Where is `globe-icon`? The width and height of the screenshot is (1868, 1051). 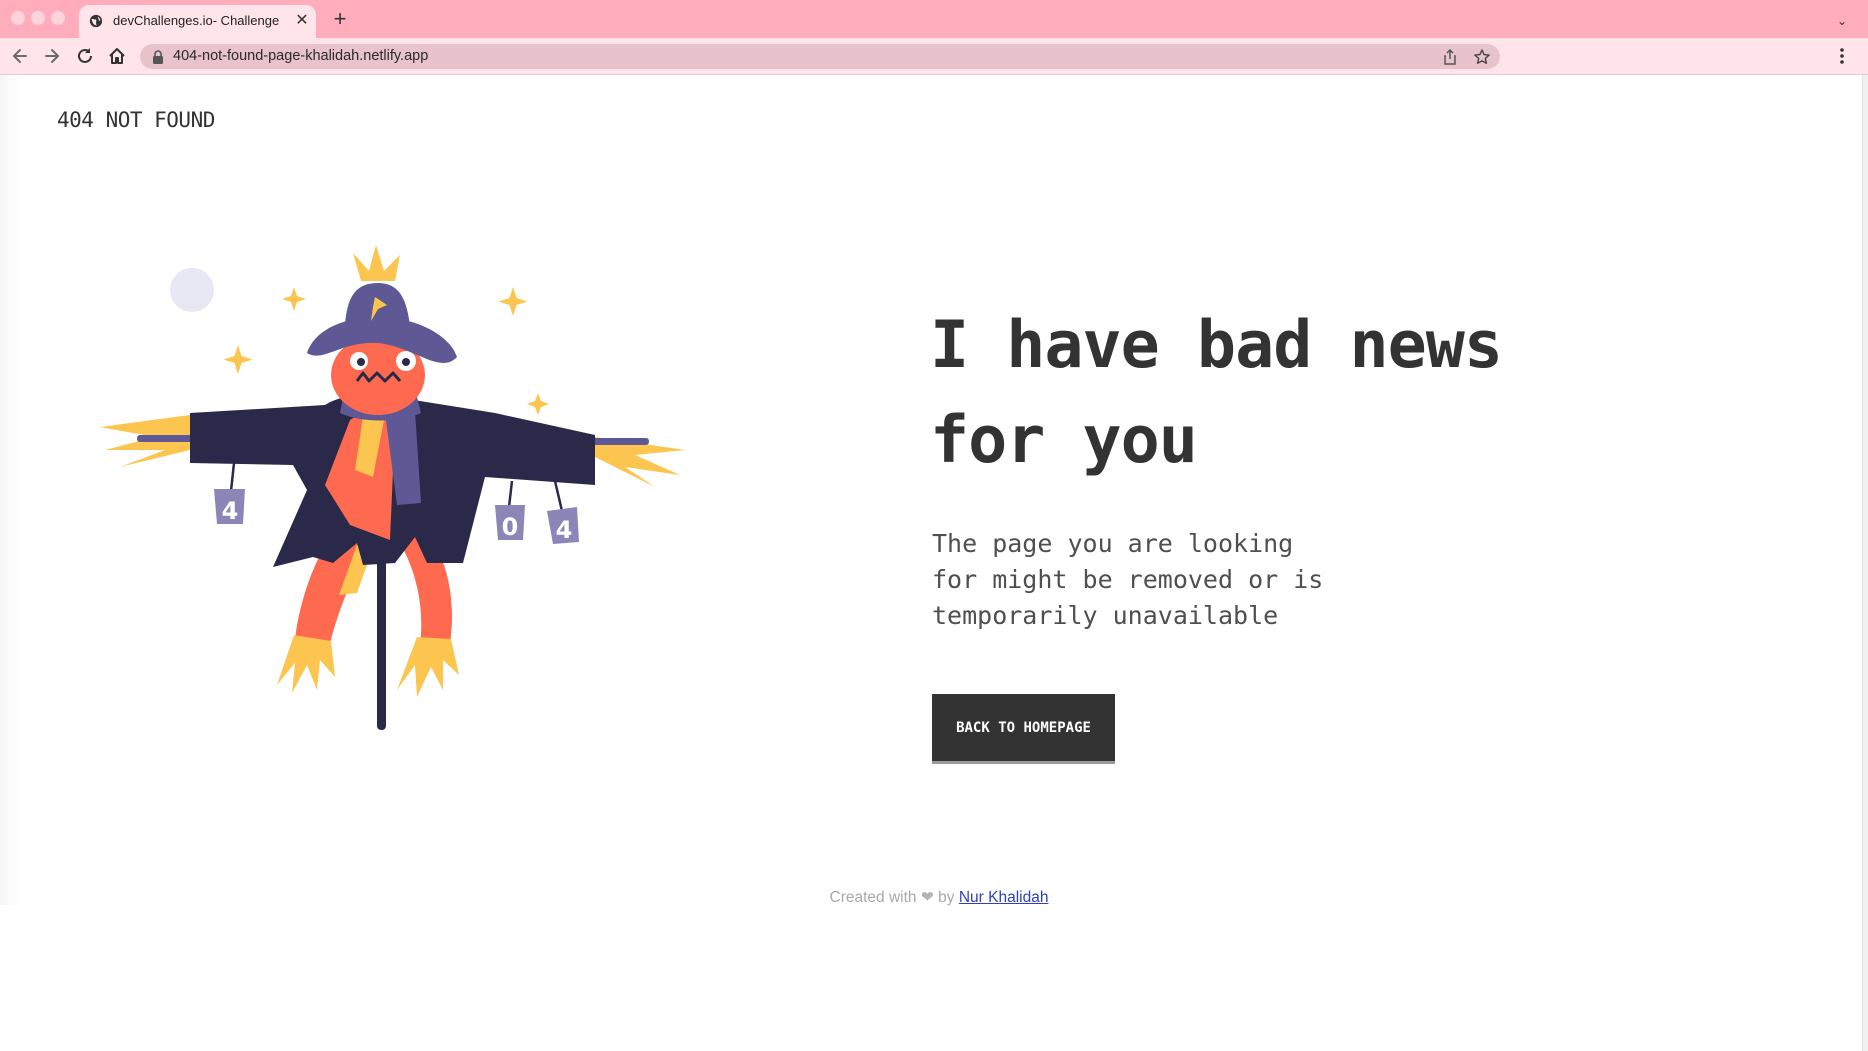 globe-icon is located at coordinates (96, 21).